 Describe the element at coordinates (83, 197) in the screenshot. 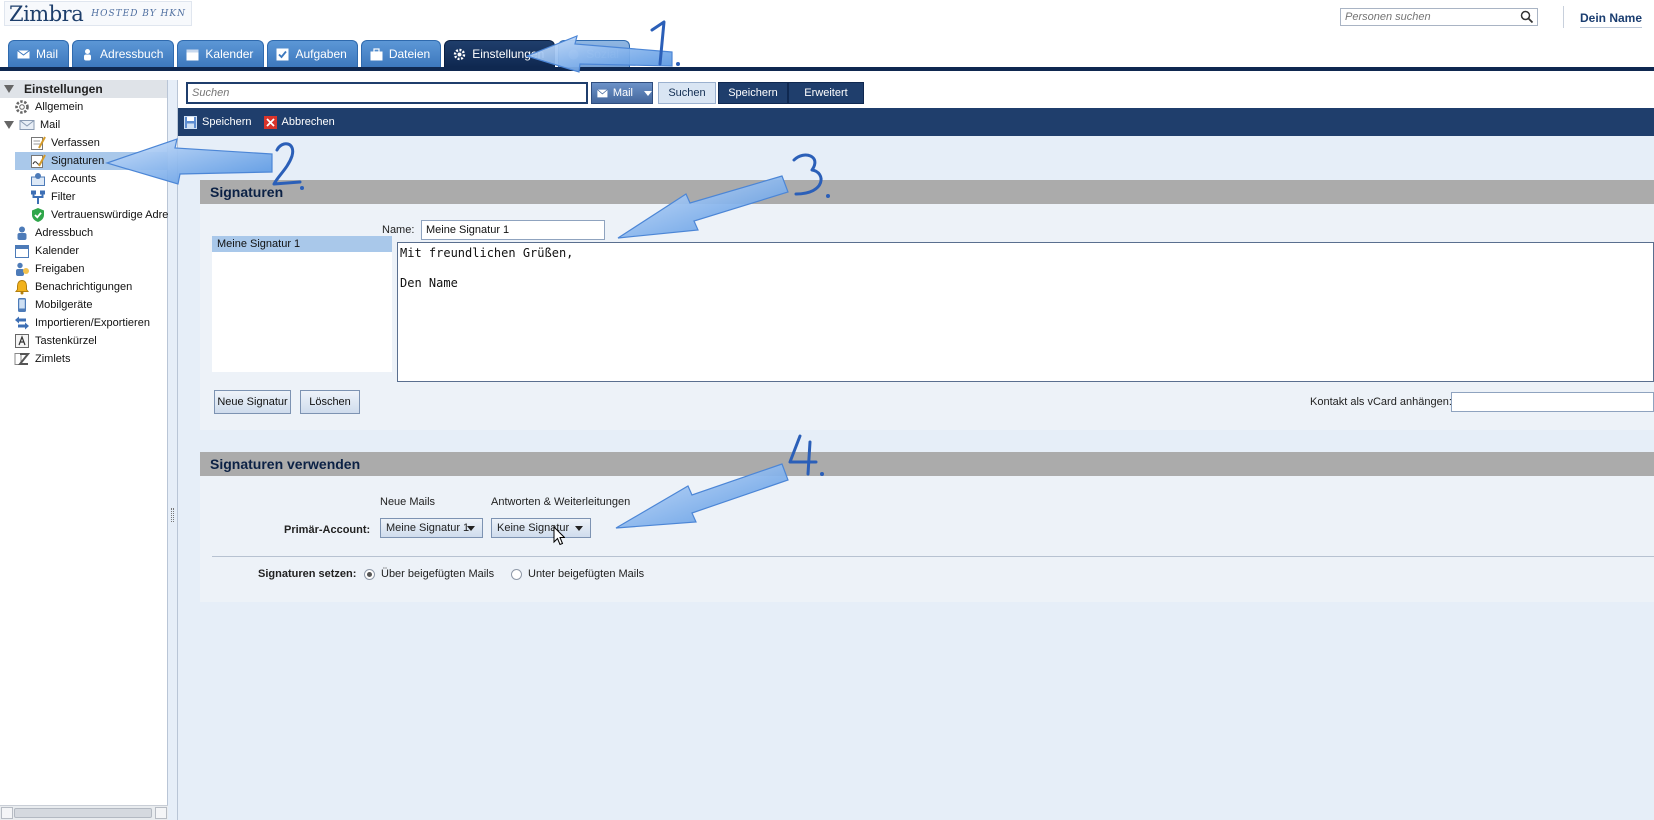

I see `sidebar-item-filter: Filter` at that location.